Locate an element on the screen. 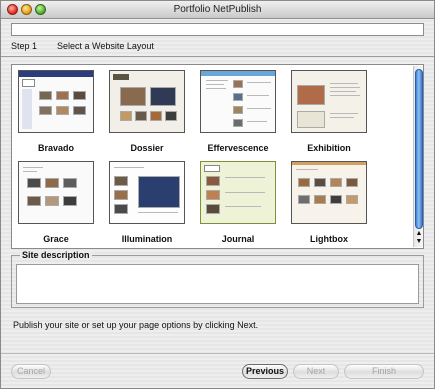 This screenshot has width=435, height=389. finish-button: Finish is located at coordinates (384, 371).